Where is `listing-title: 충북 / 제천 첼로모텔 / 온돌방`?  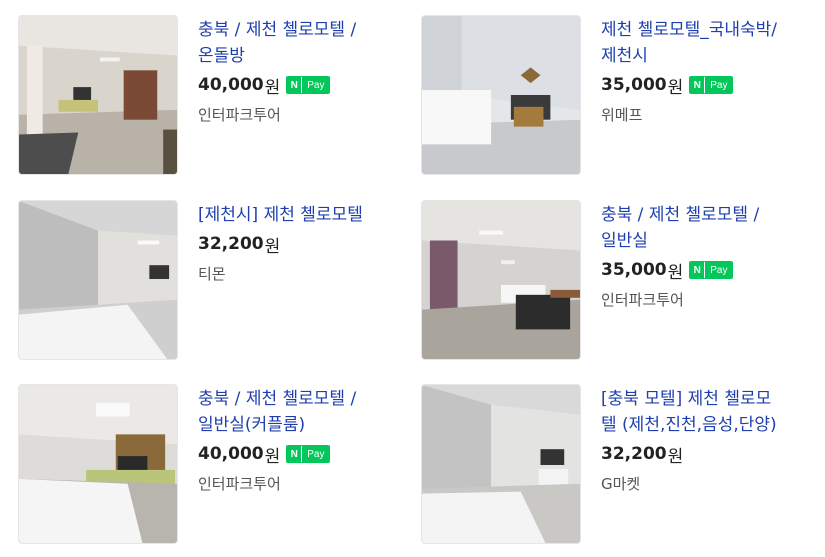
listing-title: 충북 / 제천 첼로모텔 / 온돌방 is located at coordinates (298, 43).